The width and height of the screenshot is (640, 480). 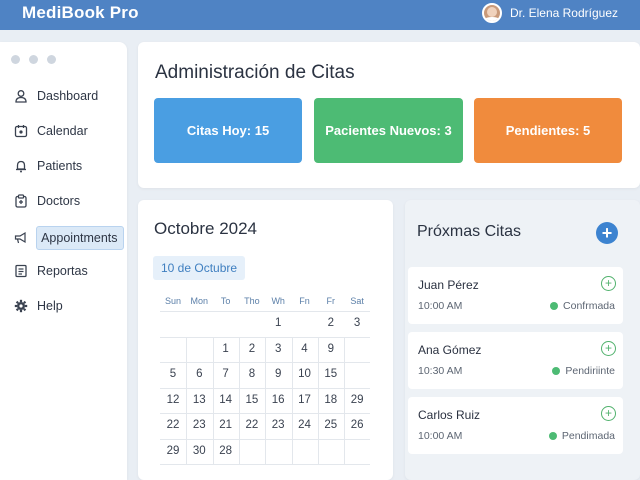 I want to click on top-bar: MediBook Pro Dr. Elena Rodríguez, so click(x=320, y=15).